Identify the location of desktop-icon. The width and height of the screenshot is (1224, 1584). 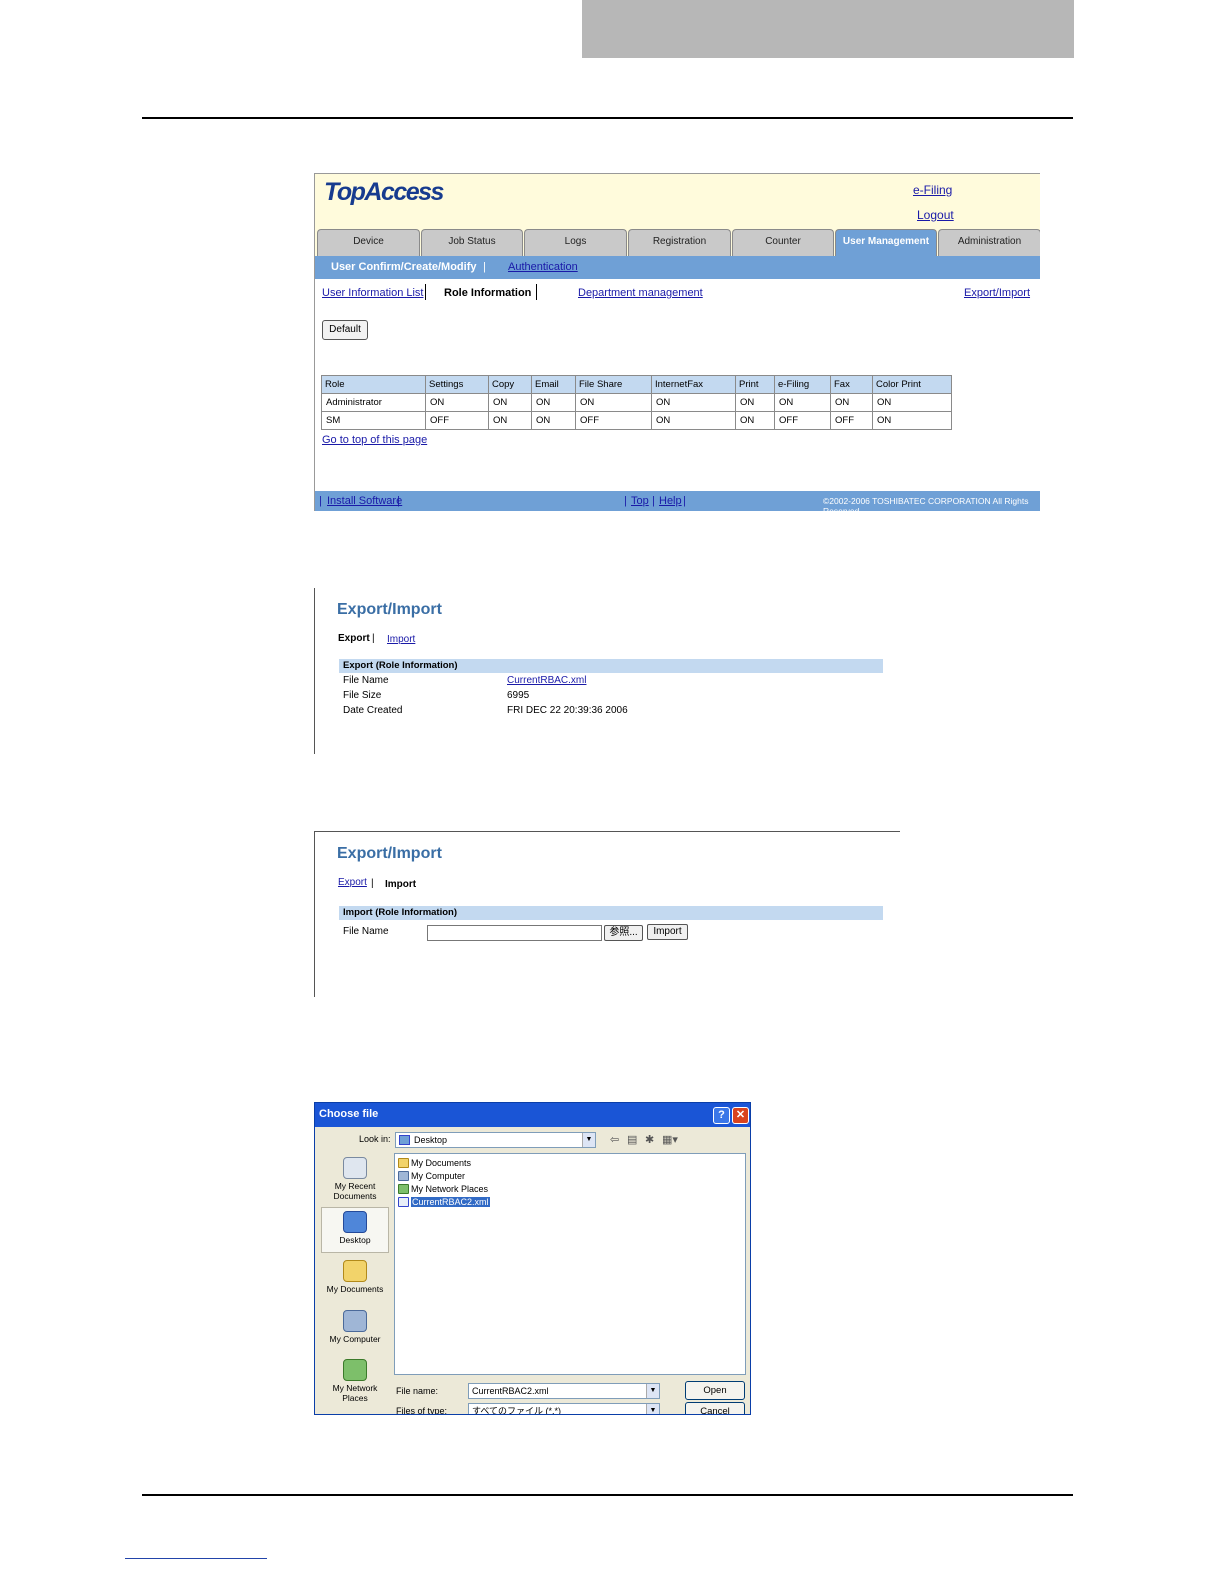
(355, 1222).